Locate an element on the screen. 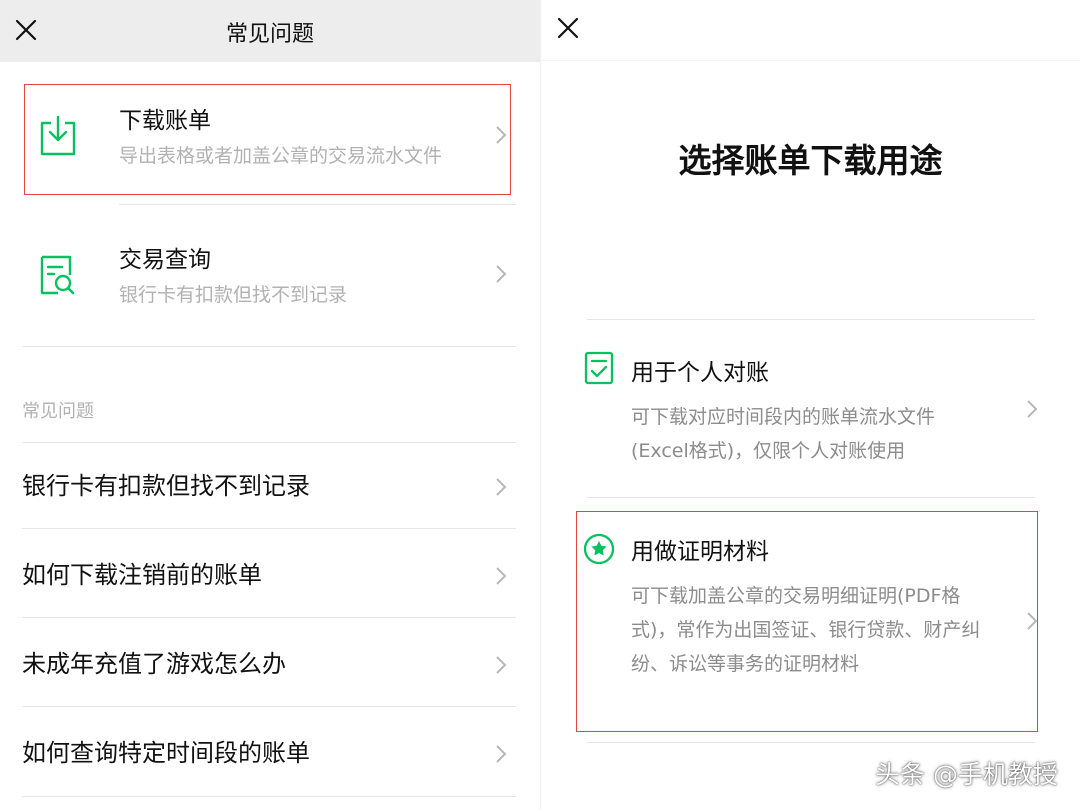 The height and width of the screenshot is (810, 1080). entry-title: 交易查询 is located at coordinates (165, 260).